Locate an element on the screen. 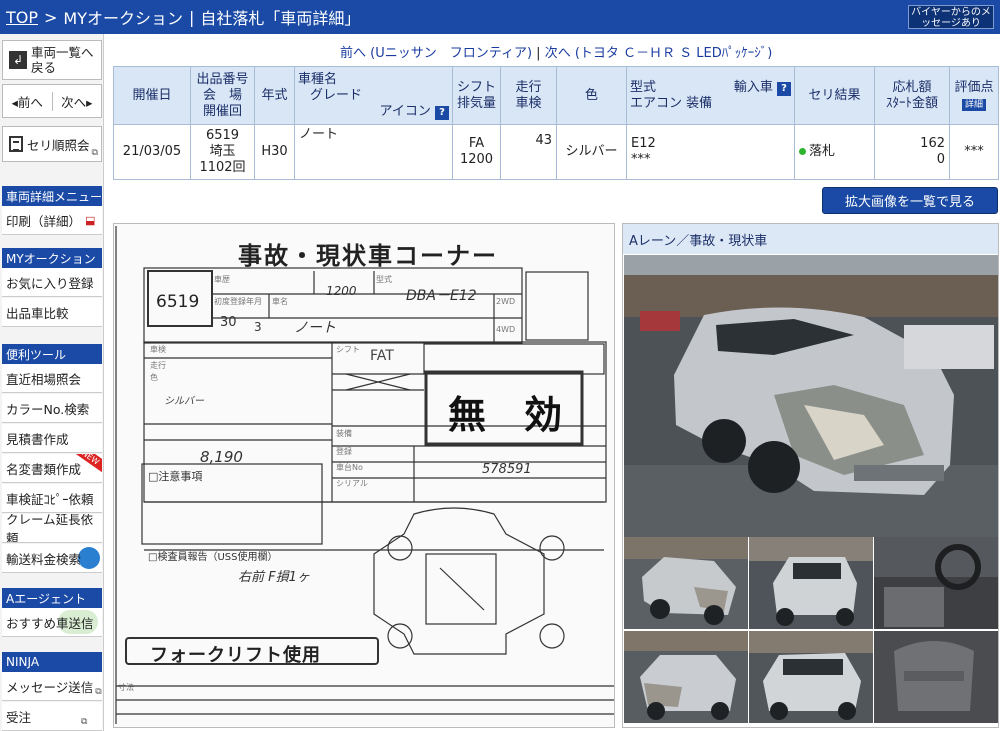 The width and height of the screenshot is (1000, 731). svg-text: 登録 is located at coordinates (344, 451).